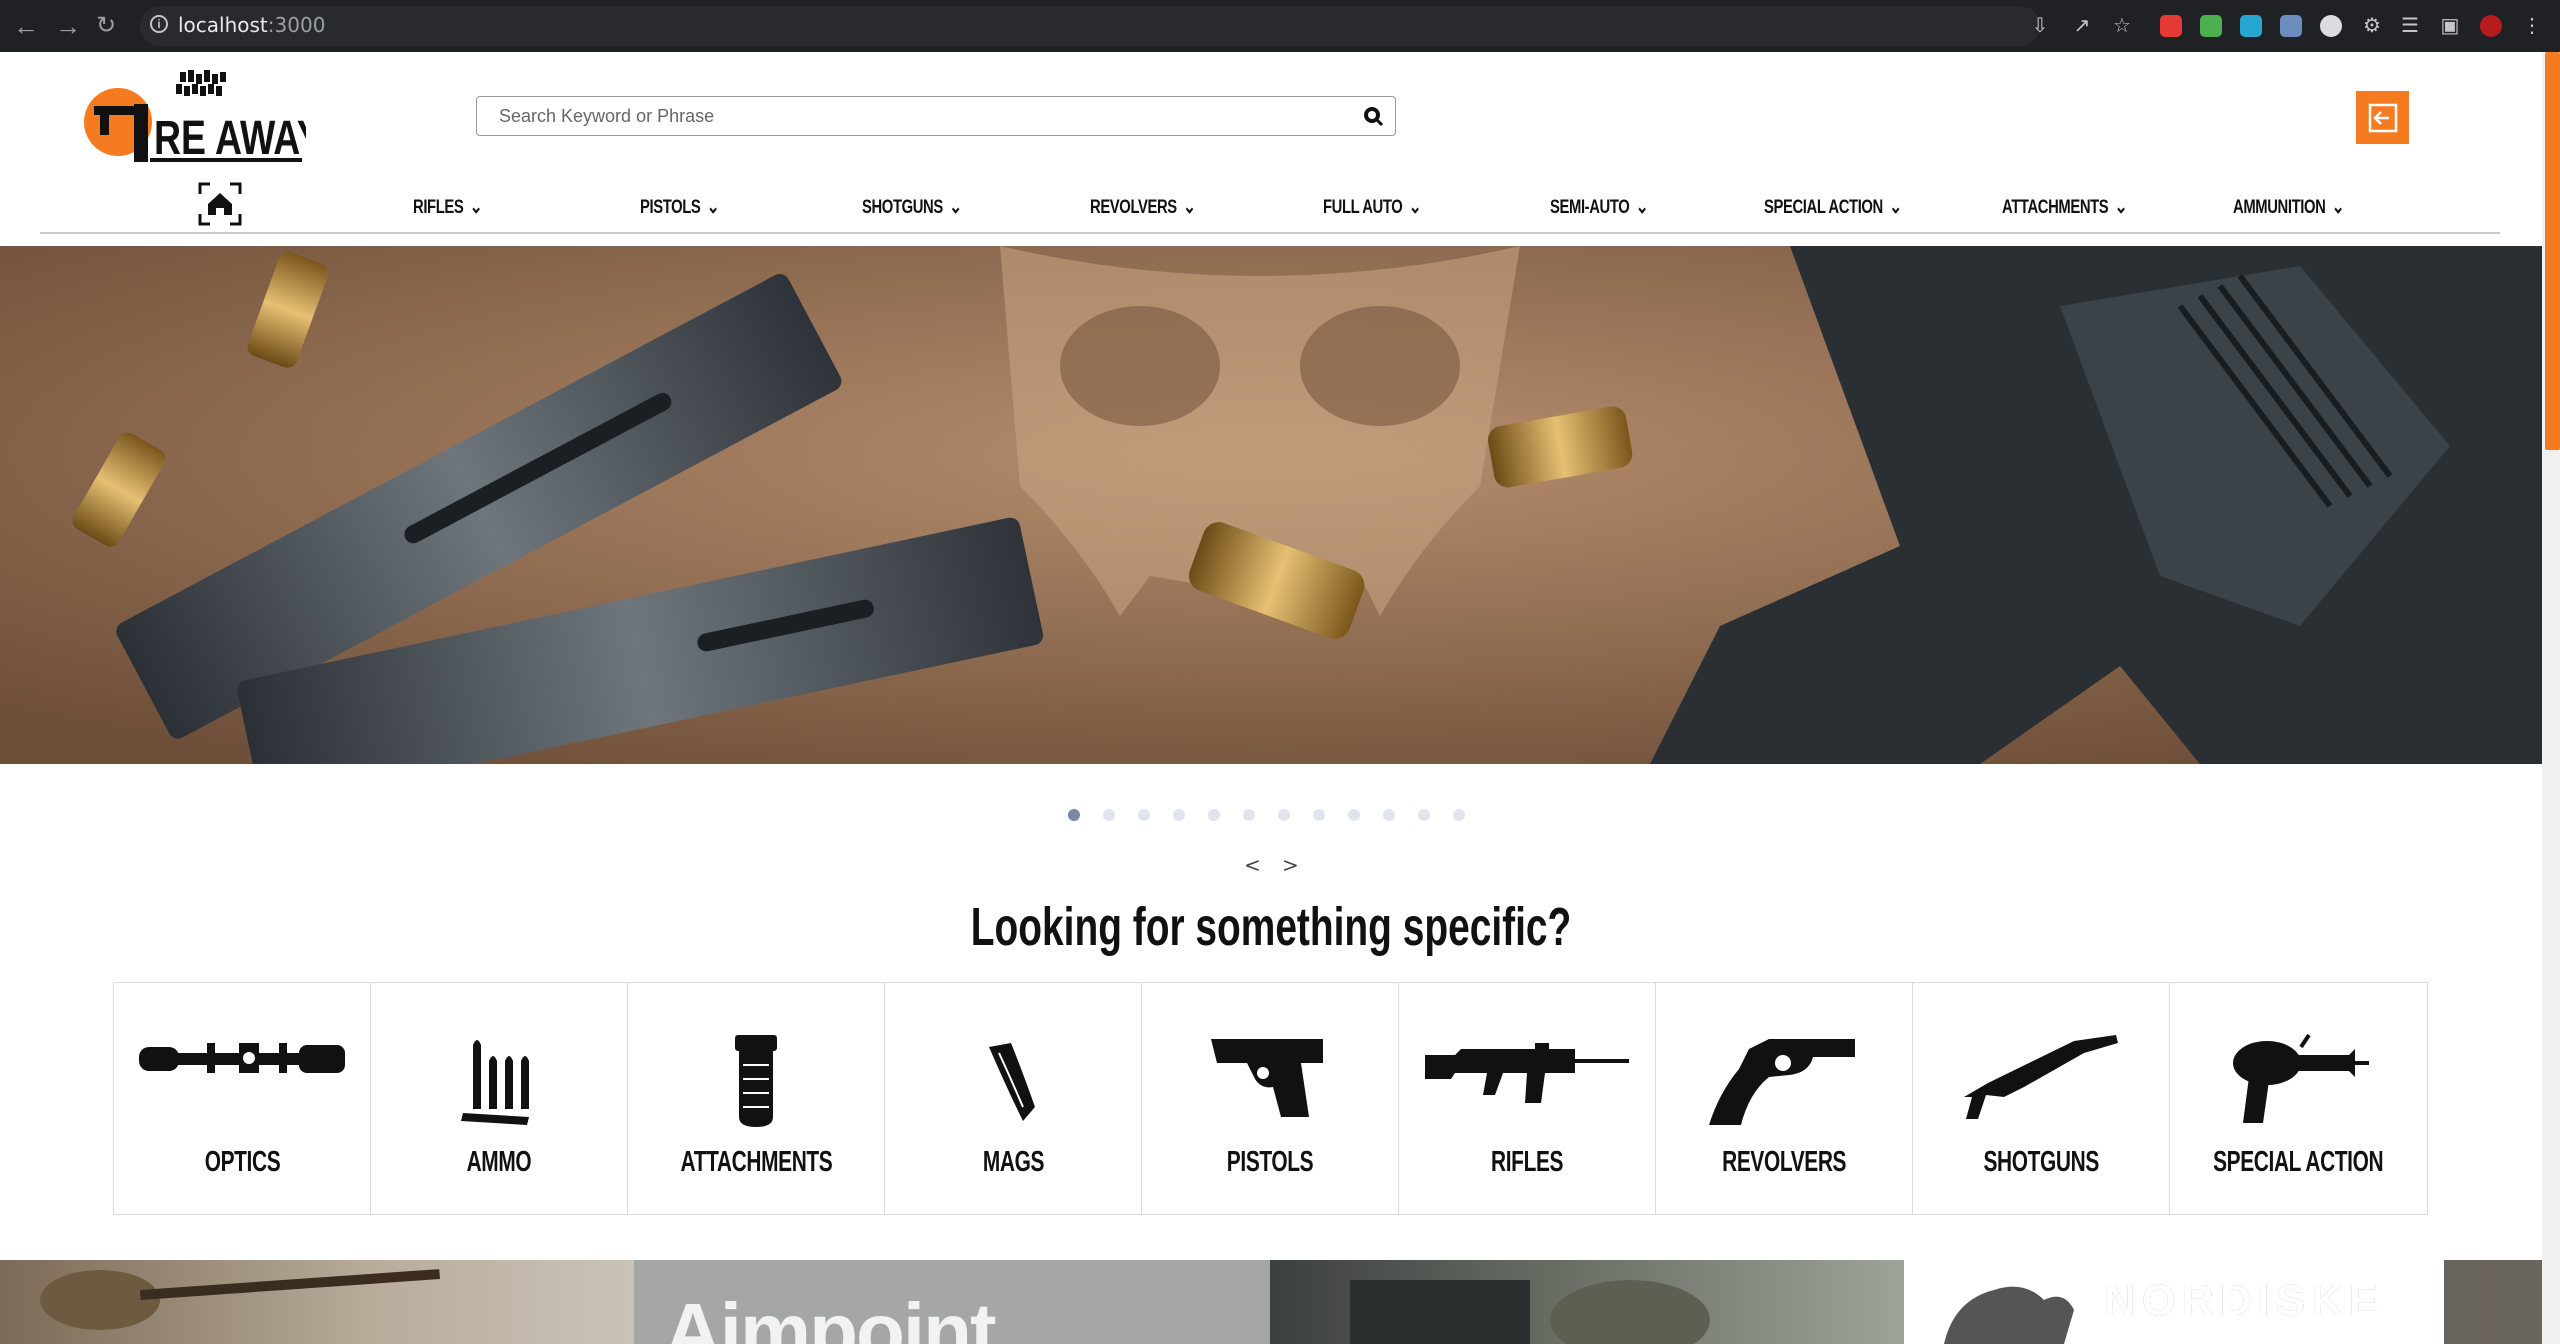  Describe the element at coordinates (106, 26) in the screenshot. I see `reload-icon: ↻` at that location.